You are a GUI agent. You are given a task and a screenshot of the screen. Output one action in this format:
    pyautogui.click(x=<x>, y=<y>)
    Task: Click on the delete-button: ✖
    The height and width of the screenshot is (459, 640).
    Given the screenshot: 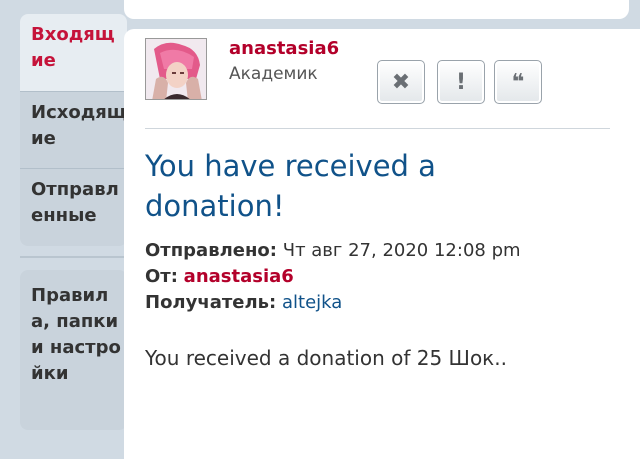 What is the action you would take?
    pyautogui.click(x=401, y=82)
    